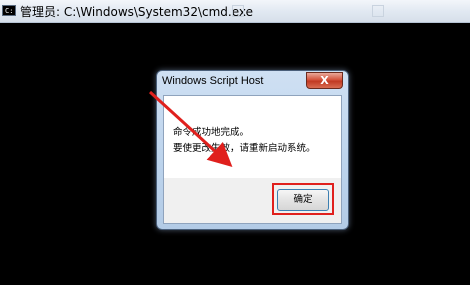 This screenshot has width=470, height=285. I want to click on message-line-1: 命令成功地完成。, so click(211, 132).